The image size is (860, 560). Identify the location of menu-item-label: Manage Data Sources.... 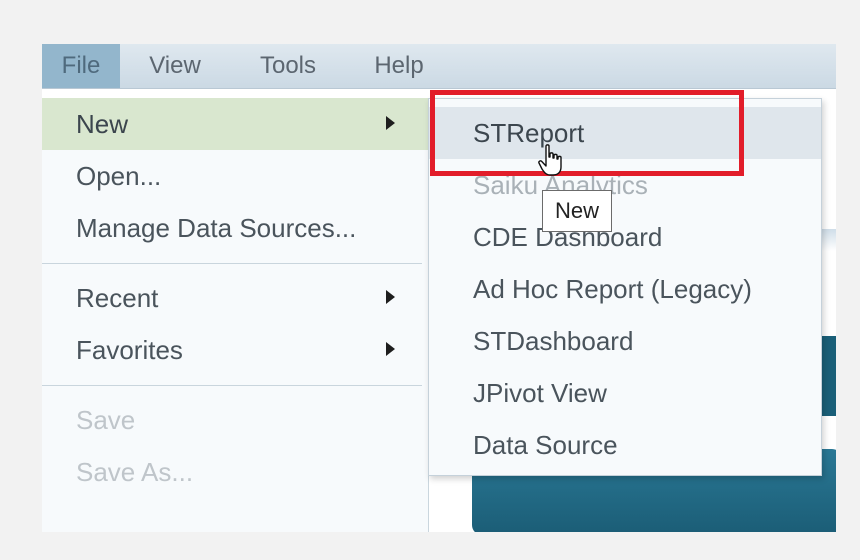
(216, 228).